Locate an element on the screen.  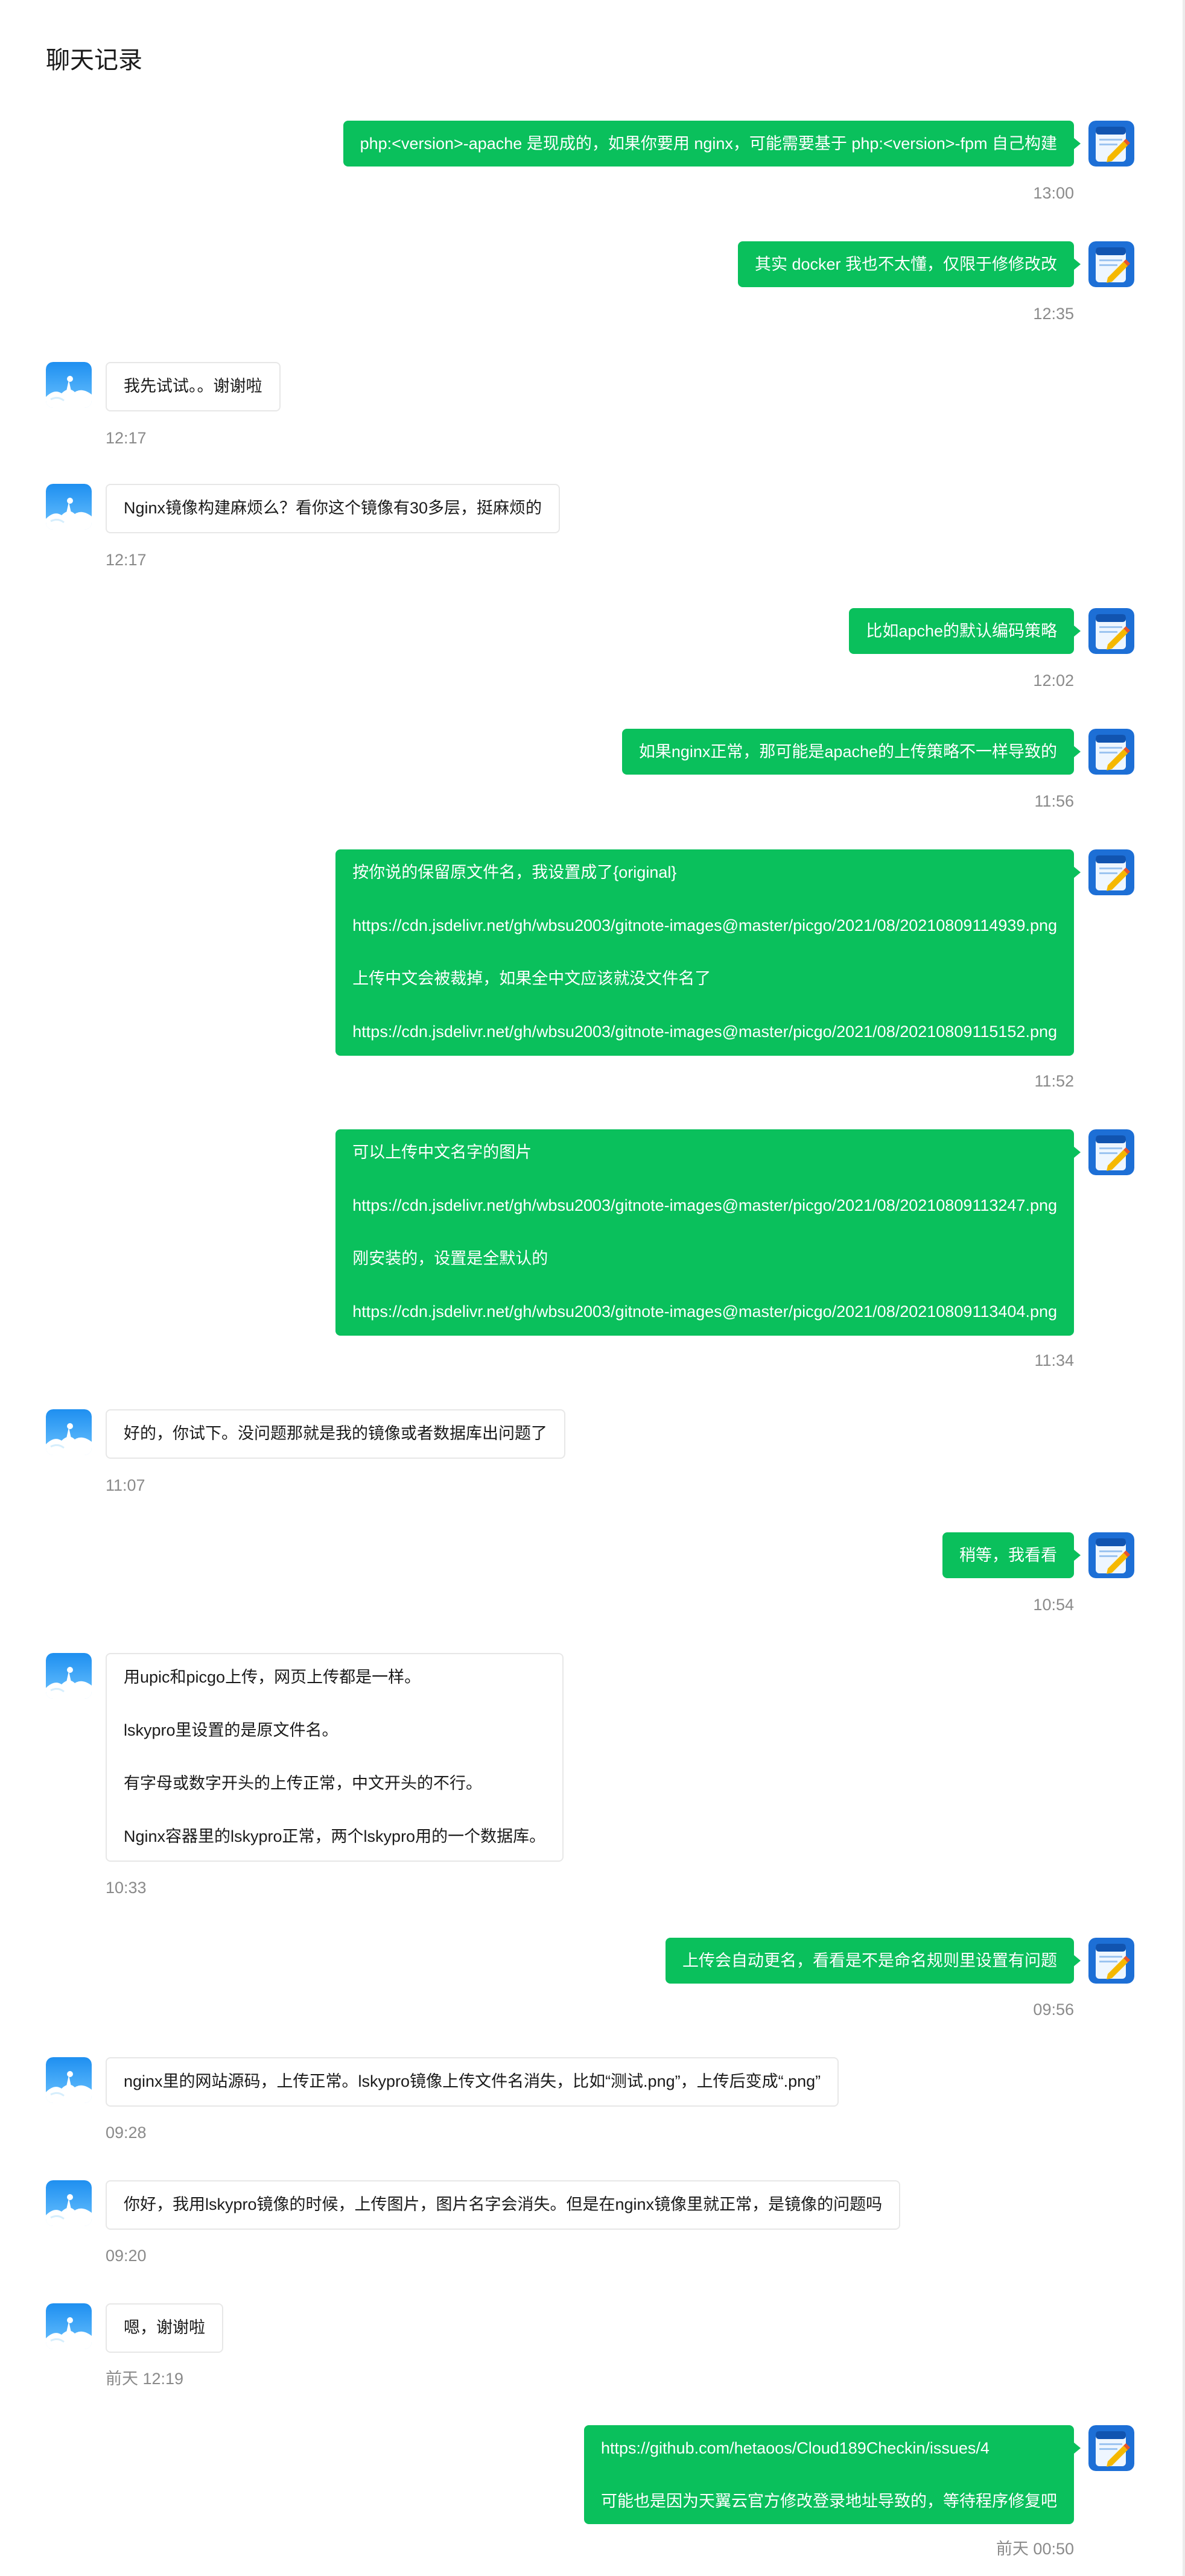
message-text: 有字母或数字开头的上传正常，中文开头的不行。 is located at coordinates (303, 1783).